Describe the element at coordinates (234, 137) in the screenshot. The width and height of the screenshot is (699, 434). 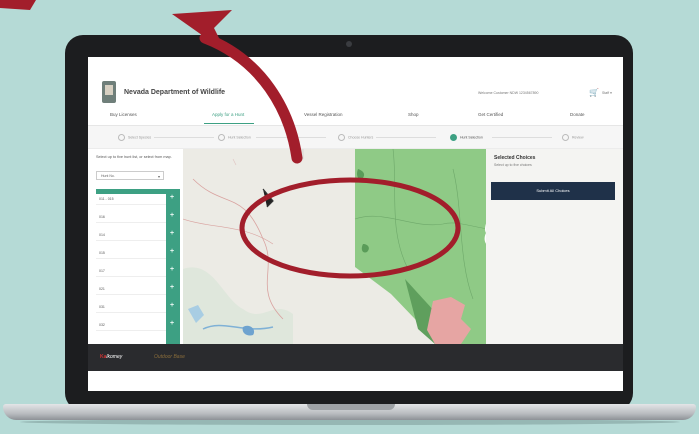
I see `step-item: Hunt Selection` at that location.